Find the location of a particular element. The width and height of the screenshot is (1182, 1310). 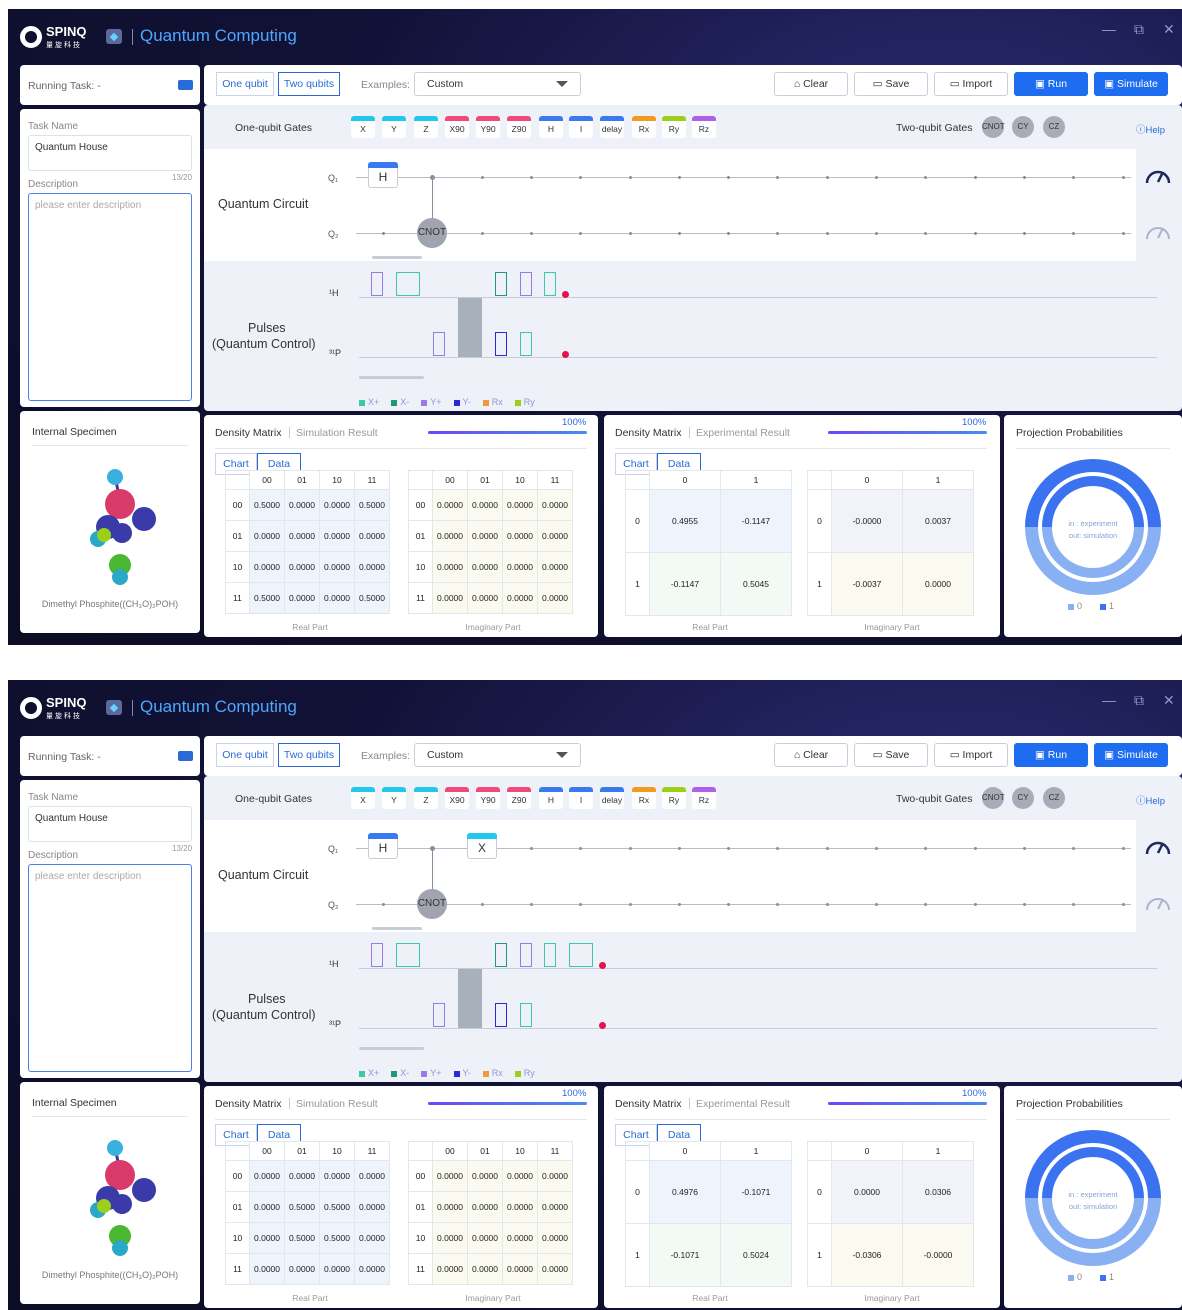

description-textarea: please enter description is located at coordinates (110, 968).